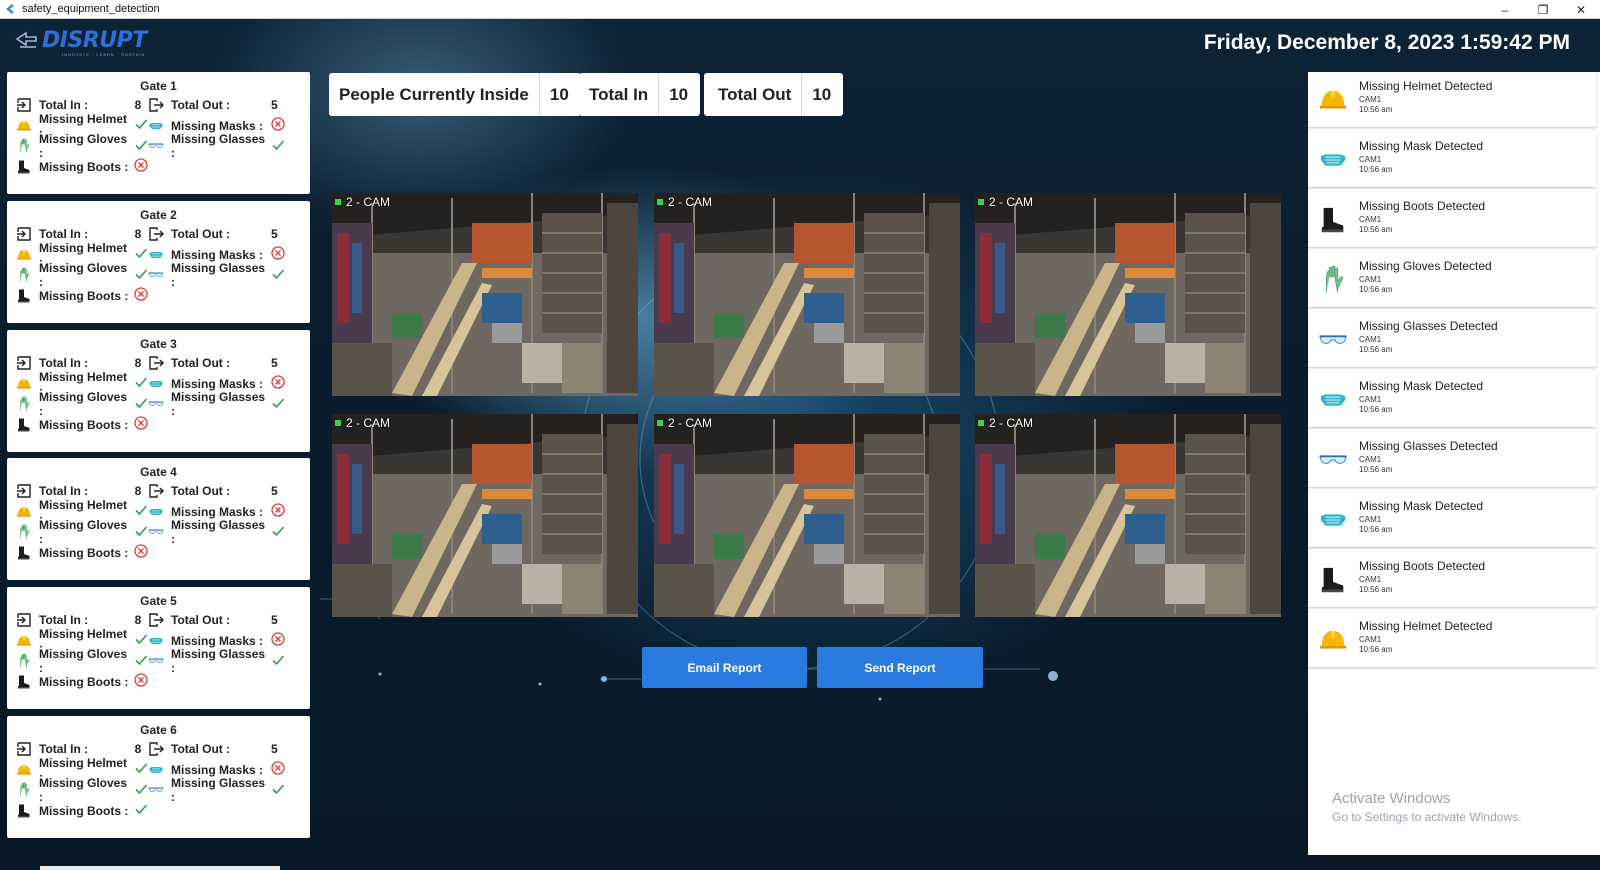  What do you see at coordinates (1333, 400) in the screenshot?
I see `mask-icon` at bounding box center [1333, 400].